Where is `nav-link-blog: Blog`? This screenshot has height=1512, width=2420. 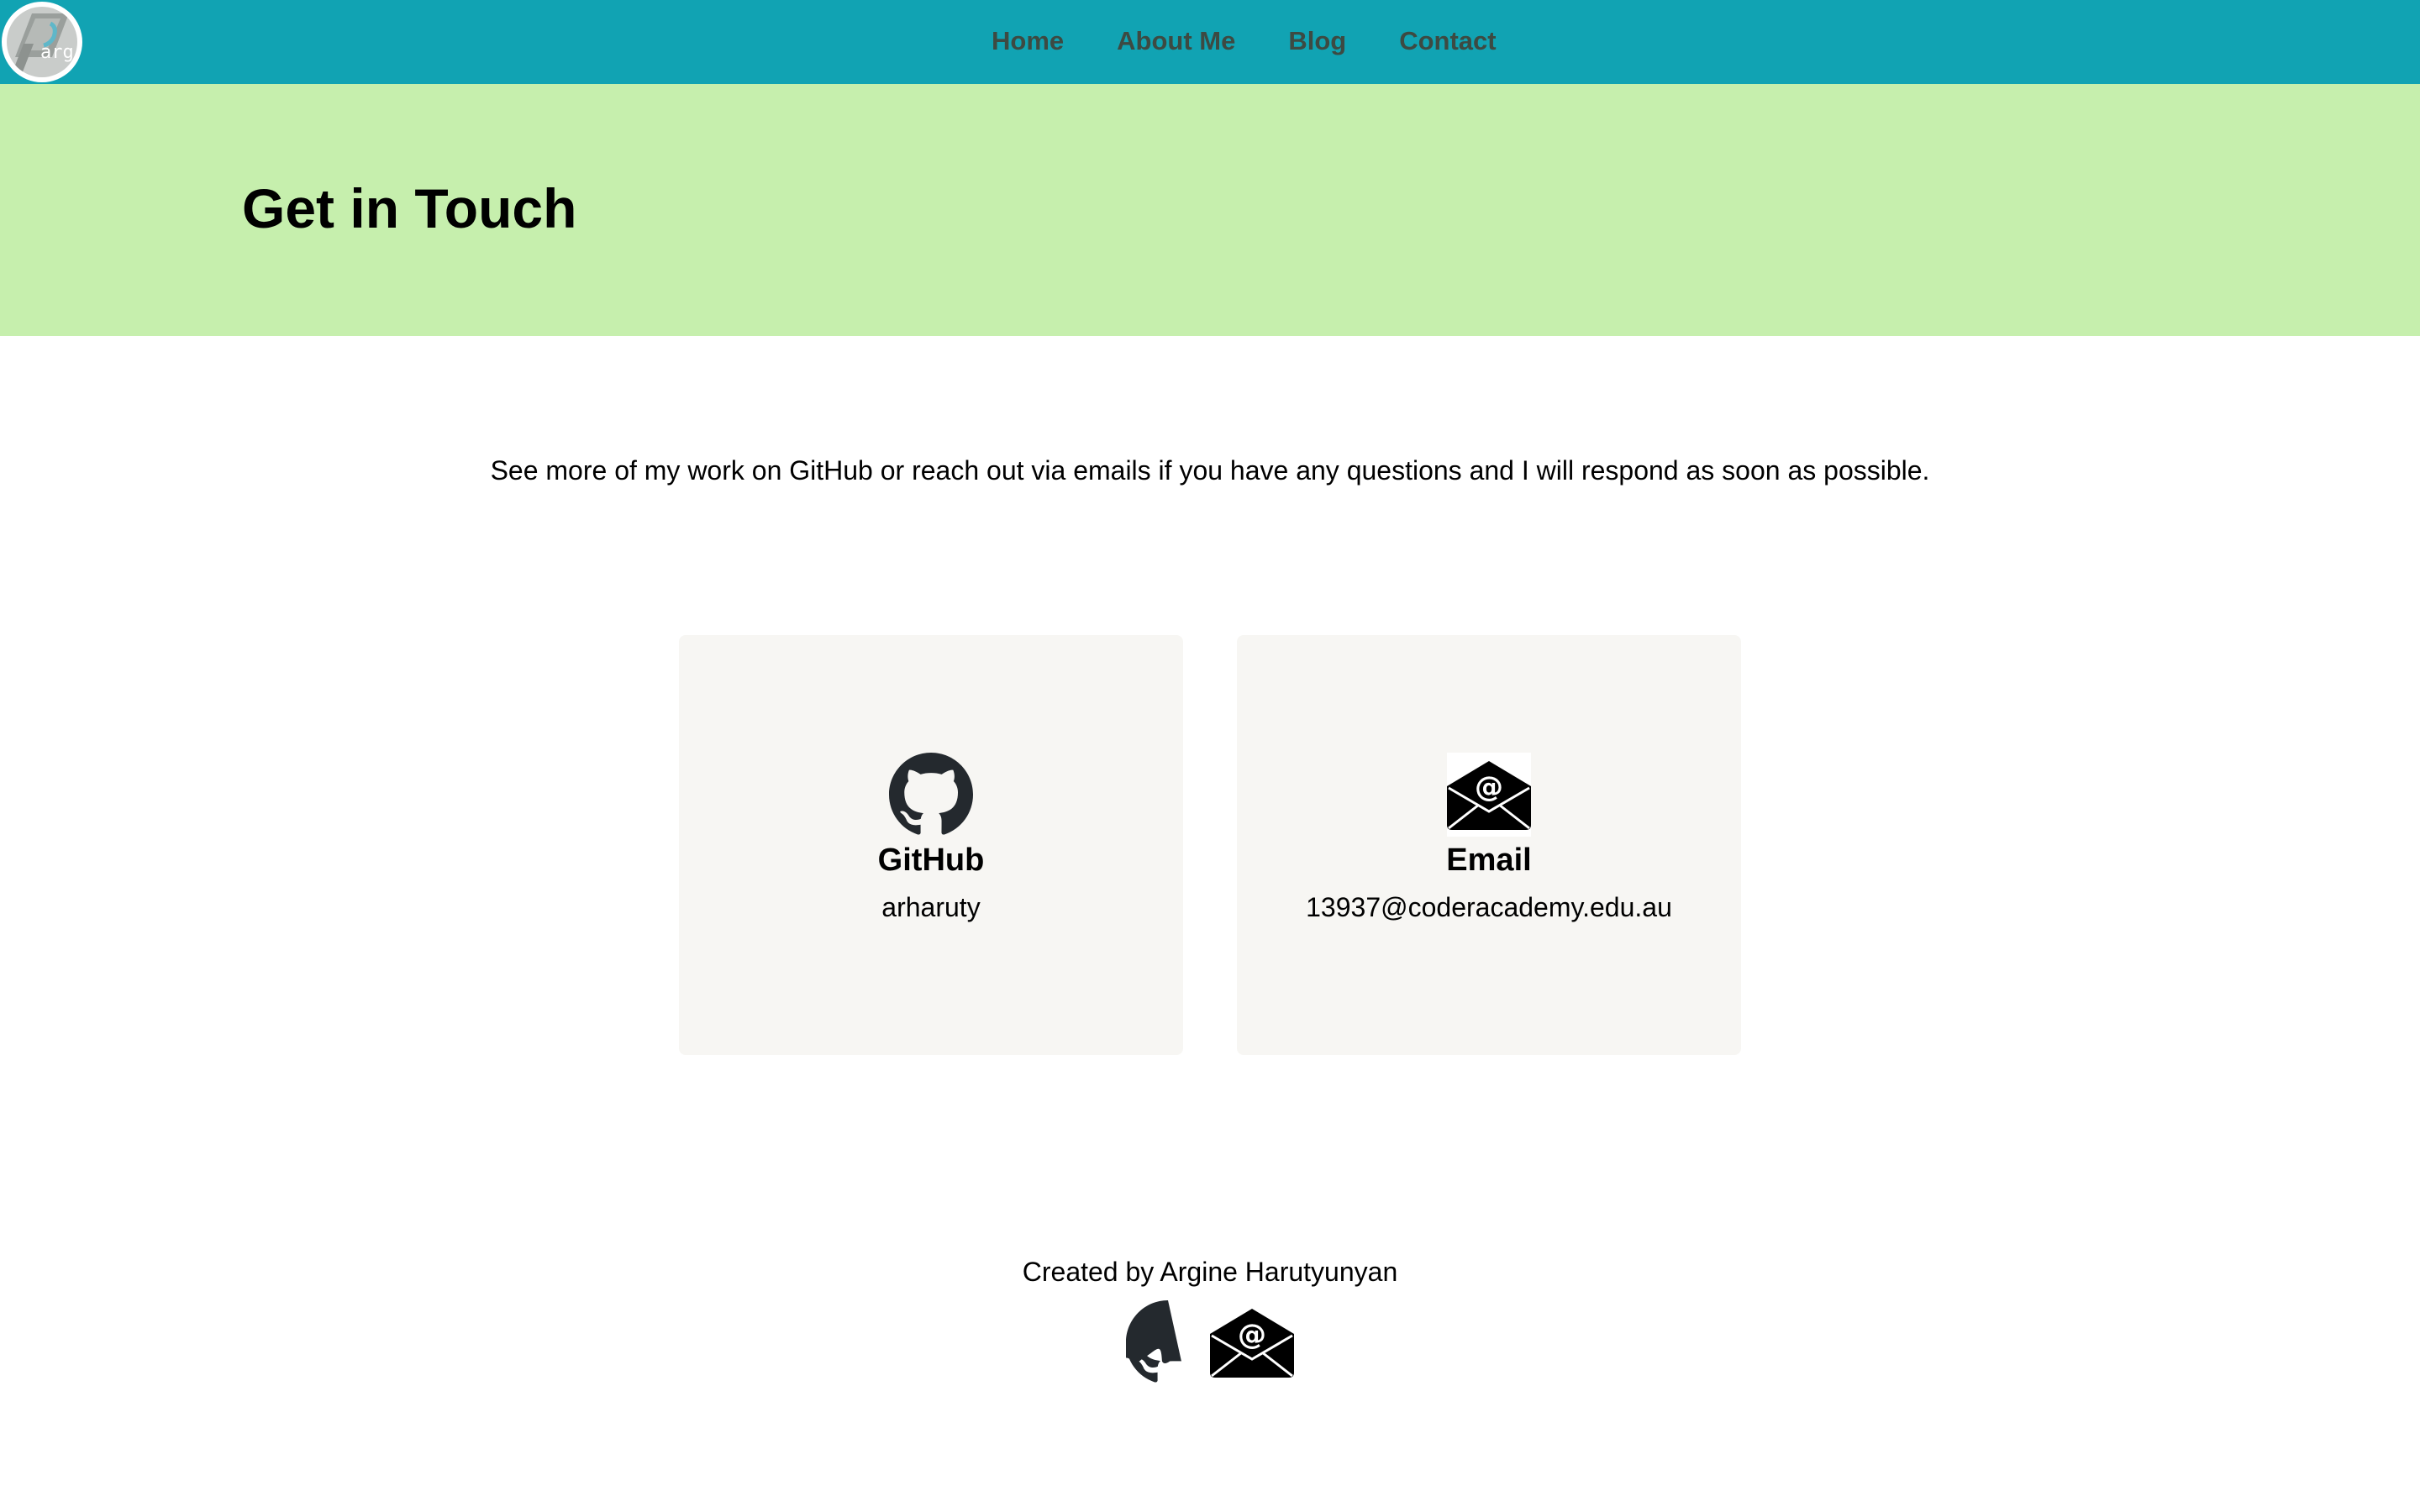
nav-link-blog: Blog is located at coordinates (1317, 41).